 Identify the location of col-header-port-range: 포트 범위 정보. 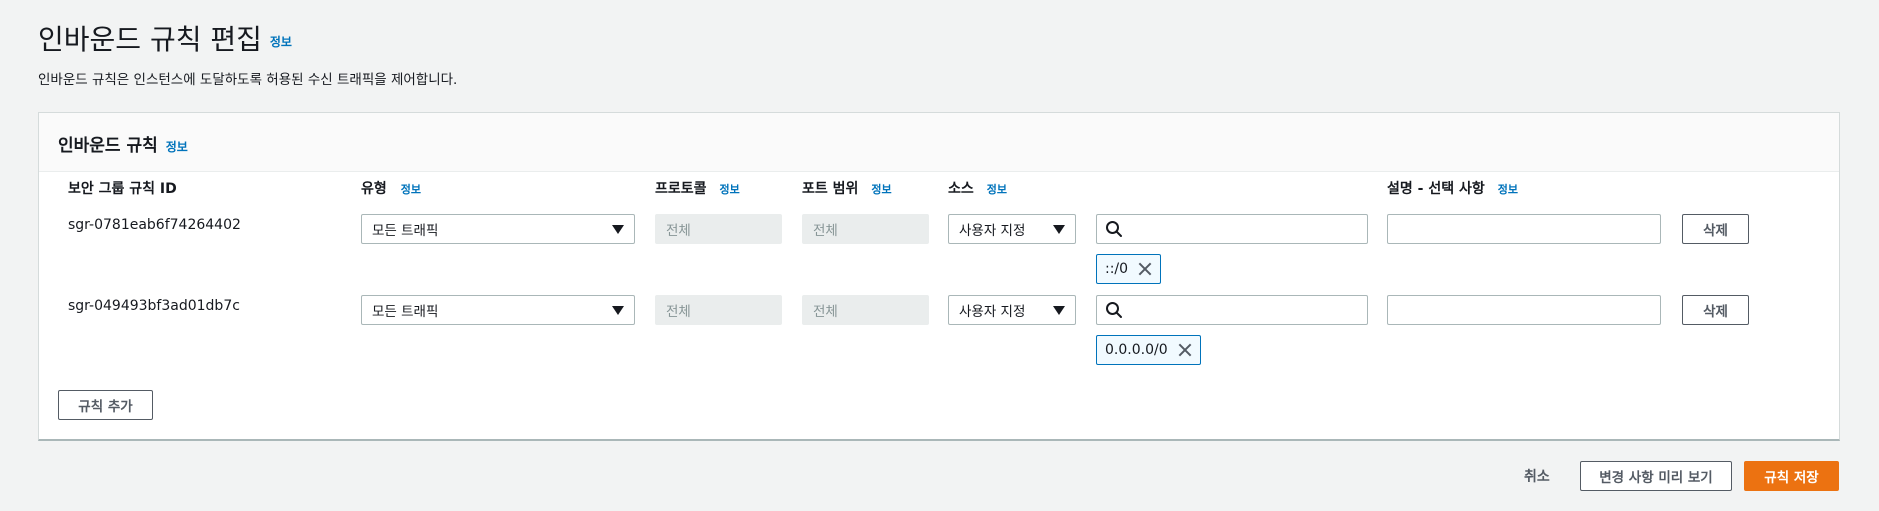
(847, 188).